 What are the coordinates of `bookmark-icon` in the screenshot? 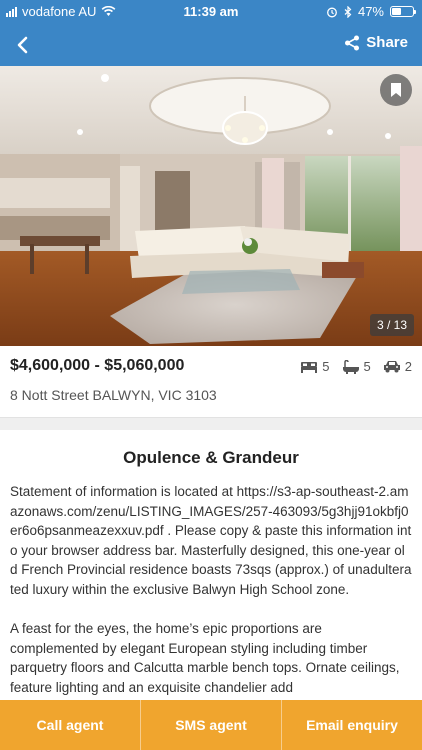 It's located at (396, 90).